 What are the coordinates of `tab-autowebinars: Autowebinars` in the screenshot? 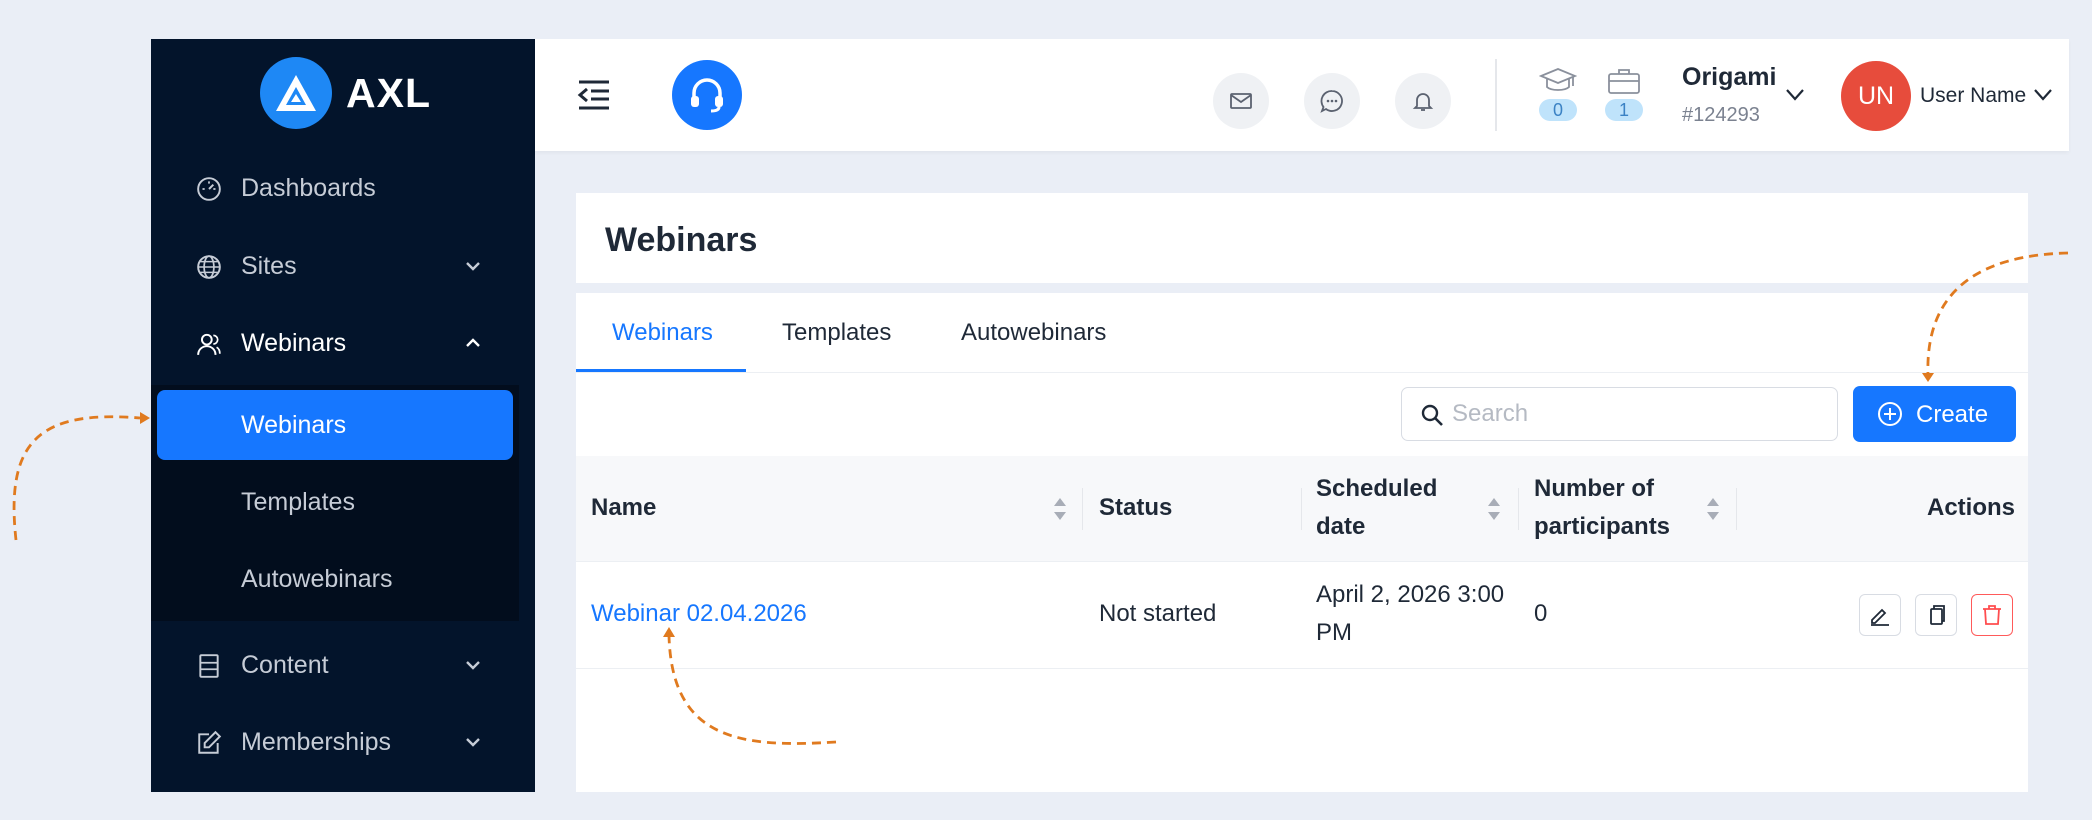 It's located at (1033, 333).